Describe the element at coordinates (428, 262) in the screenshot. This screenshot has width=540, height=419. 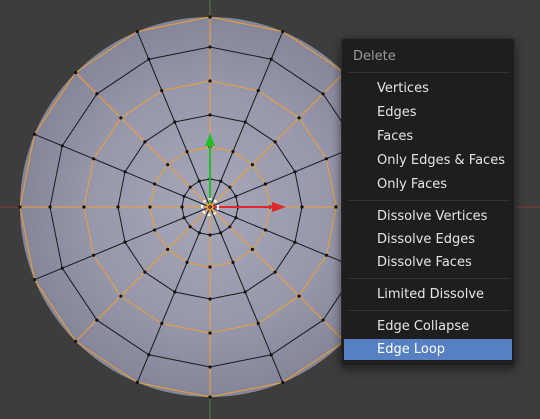
I see `menu-item-dissolve-faces: Dissolve Faces` at that location.